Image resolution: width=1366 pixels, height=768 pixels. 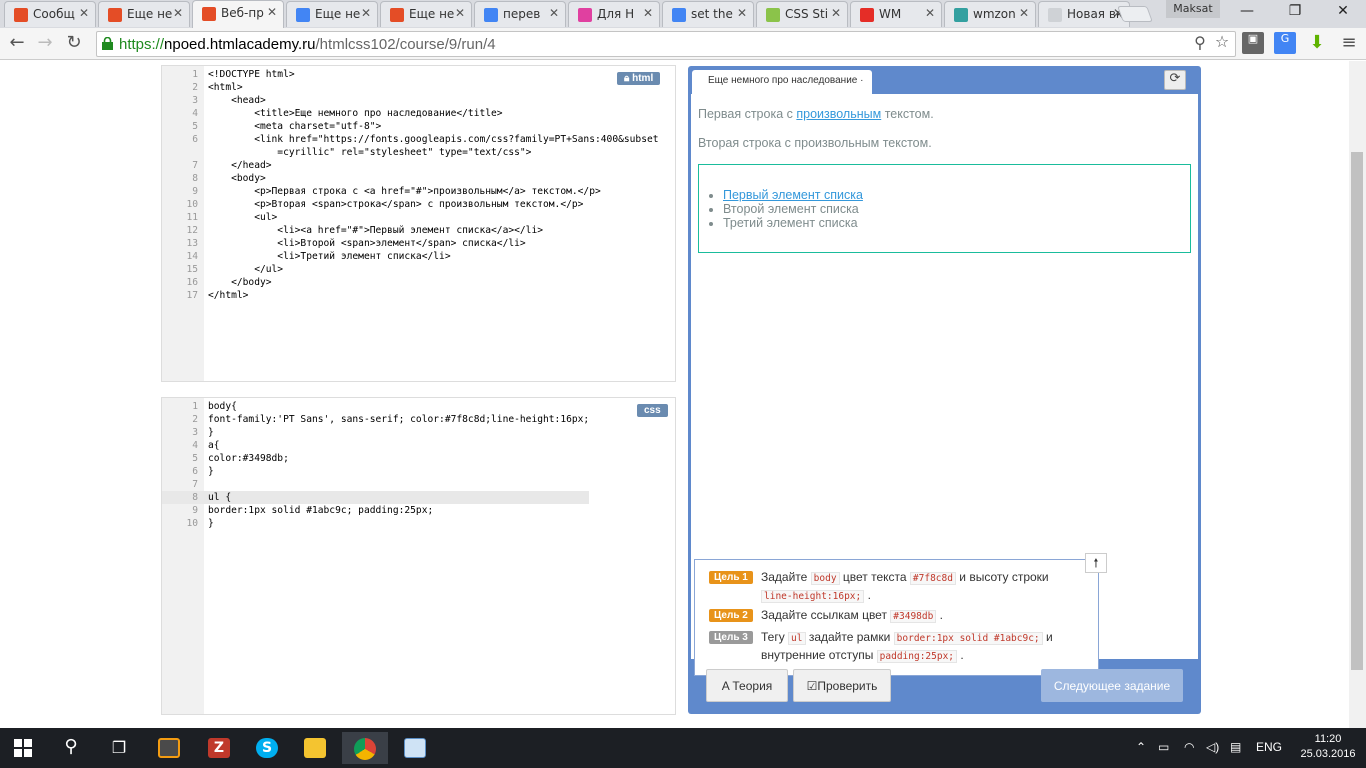 I want to click on taskbar-app-paint, so click(x=415, y=748).